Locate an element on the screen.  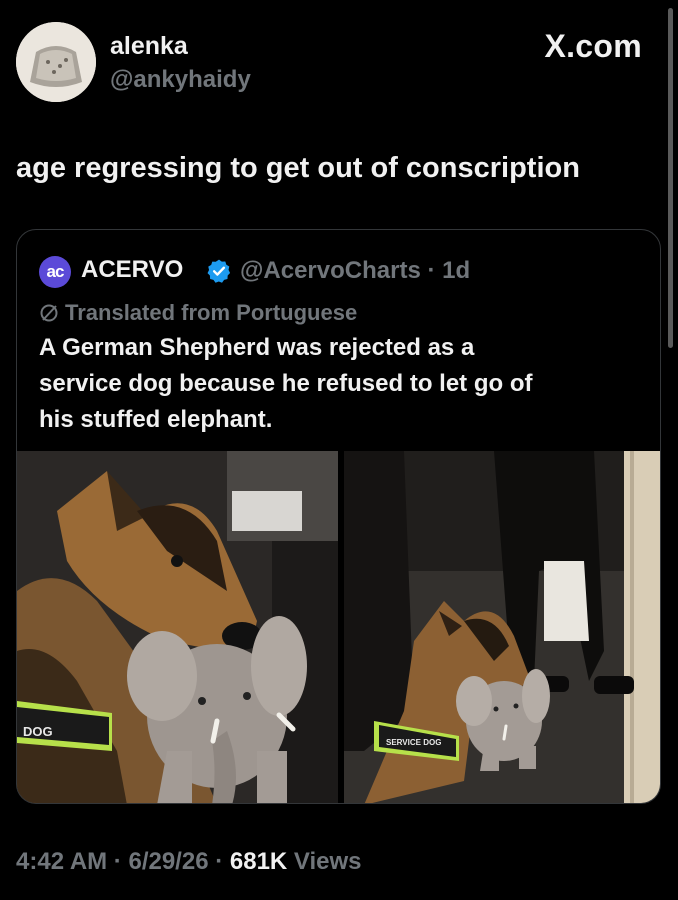
views-label: Views is located at coordinates (324, 861).